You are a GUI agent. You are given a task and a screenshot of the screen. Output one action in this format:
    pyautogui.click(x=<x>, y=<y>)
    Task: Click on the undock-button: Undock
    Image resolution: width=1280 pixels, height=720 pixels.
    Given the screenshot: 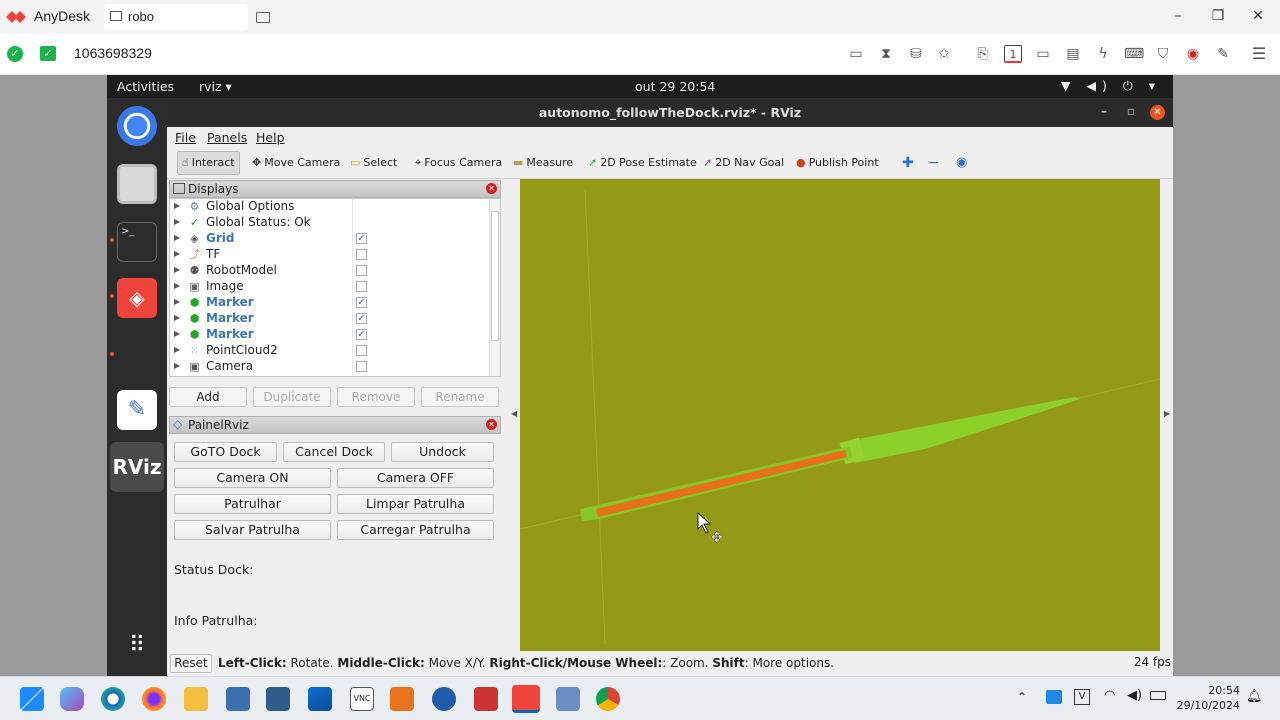 What is the action you would take?
    pyautogui.click(x=442, y=452)
    